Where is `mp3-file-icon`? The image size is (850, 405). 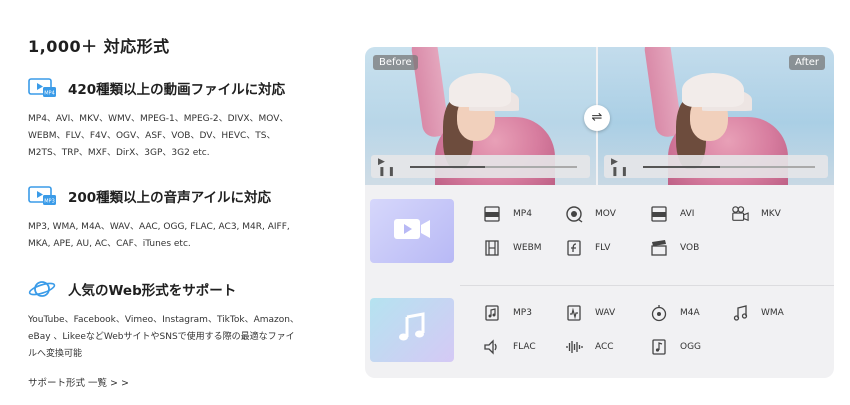
mp3-file-icon is located at coordinates (492, 313).